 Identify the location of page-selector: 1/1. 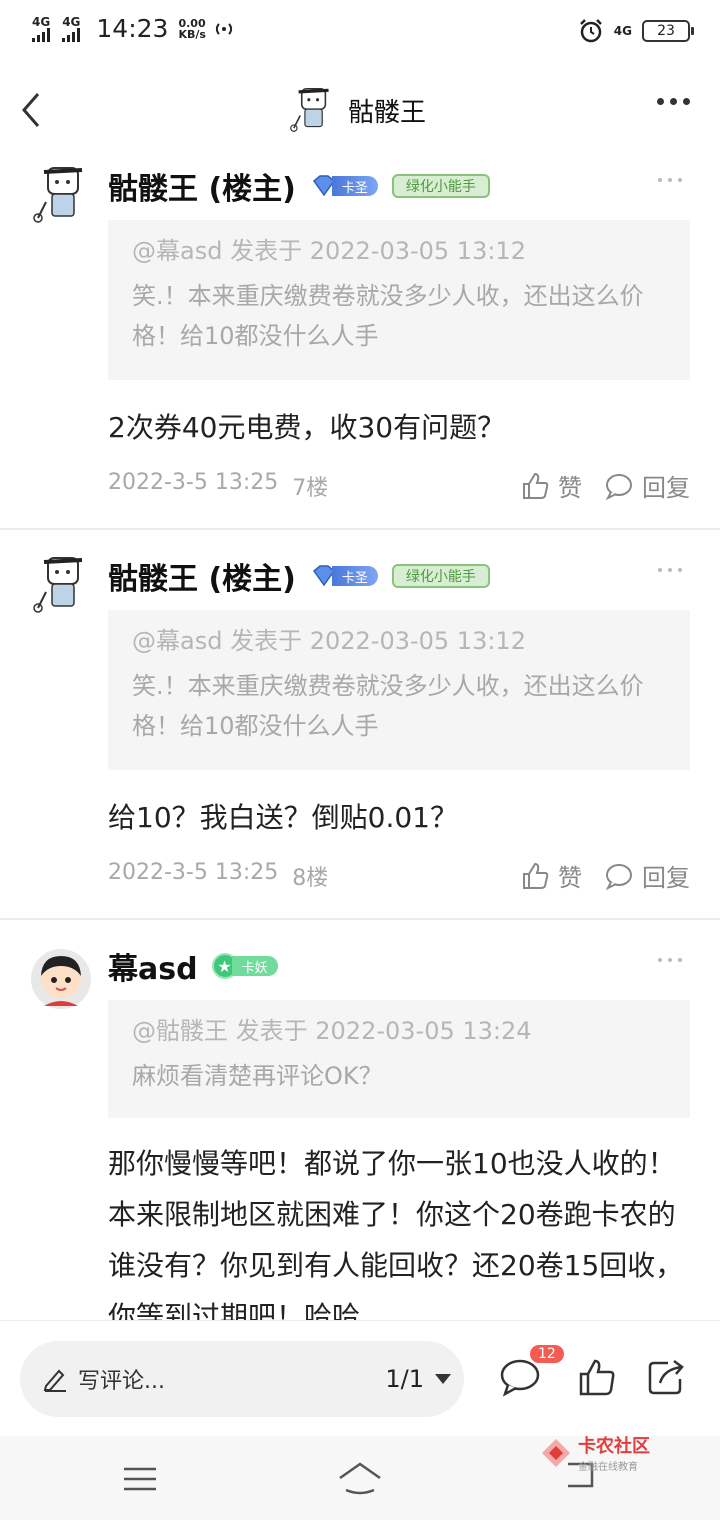
(418, 1379).